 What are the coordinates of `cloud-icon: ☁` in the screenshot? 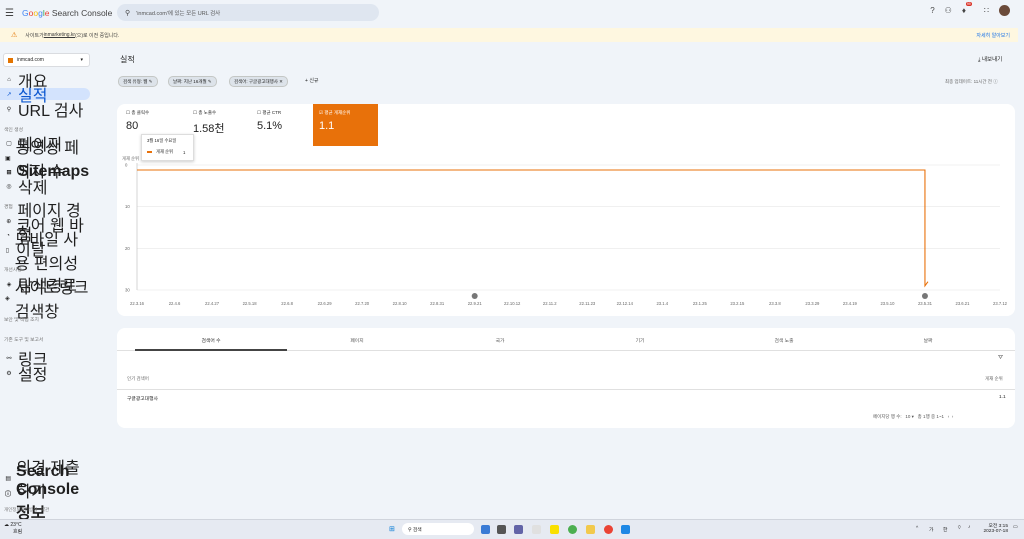 It's located at (6, 525).